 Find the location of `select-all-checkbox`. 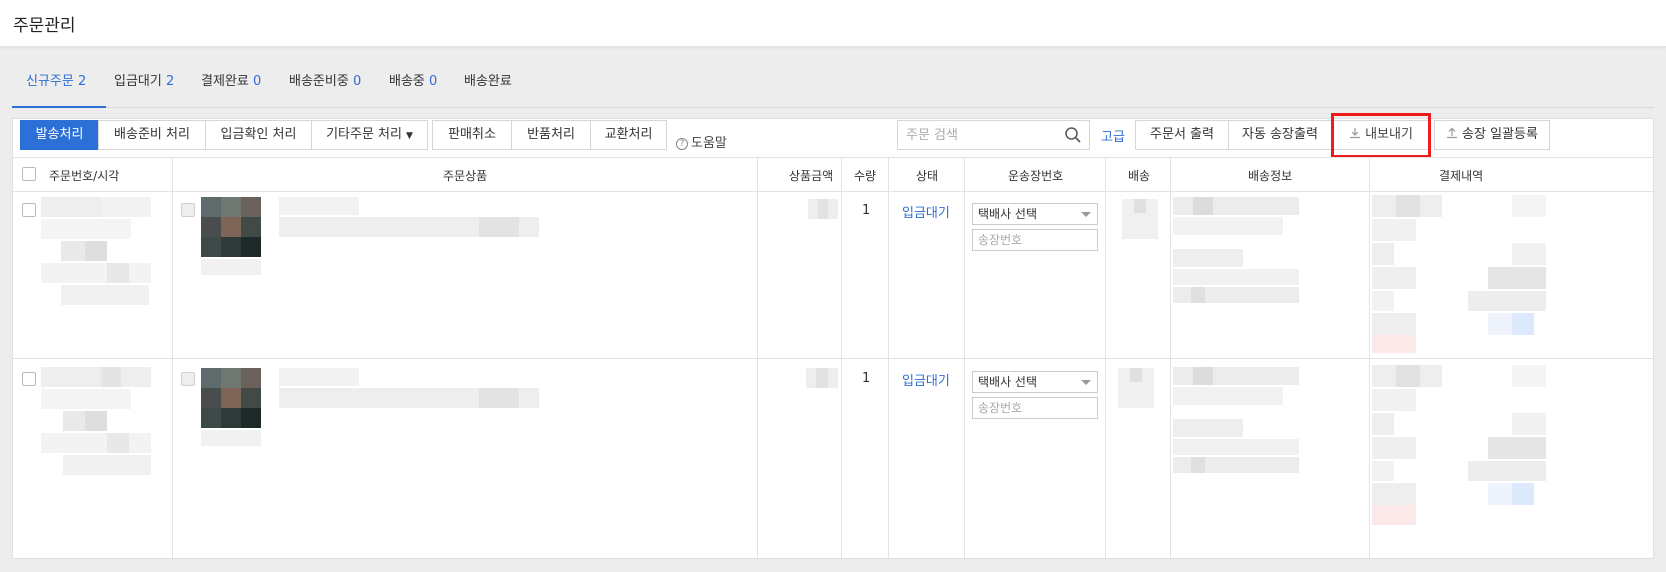

select-all-checkbox is located at coordinates (29, 174).